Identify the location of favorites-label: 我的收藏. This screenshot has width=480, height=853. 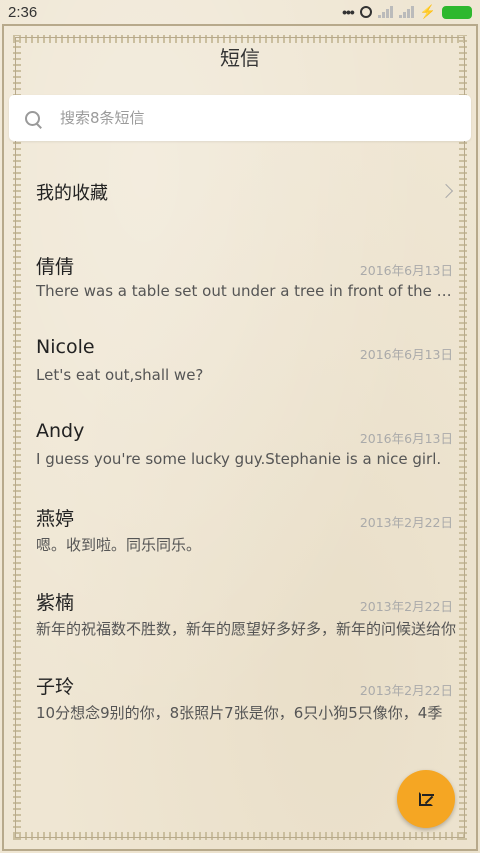
(72, 193).